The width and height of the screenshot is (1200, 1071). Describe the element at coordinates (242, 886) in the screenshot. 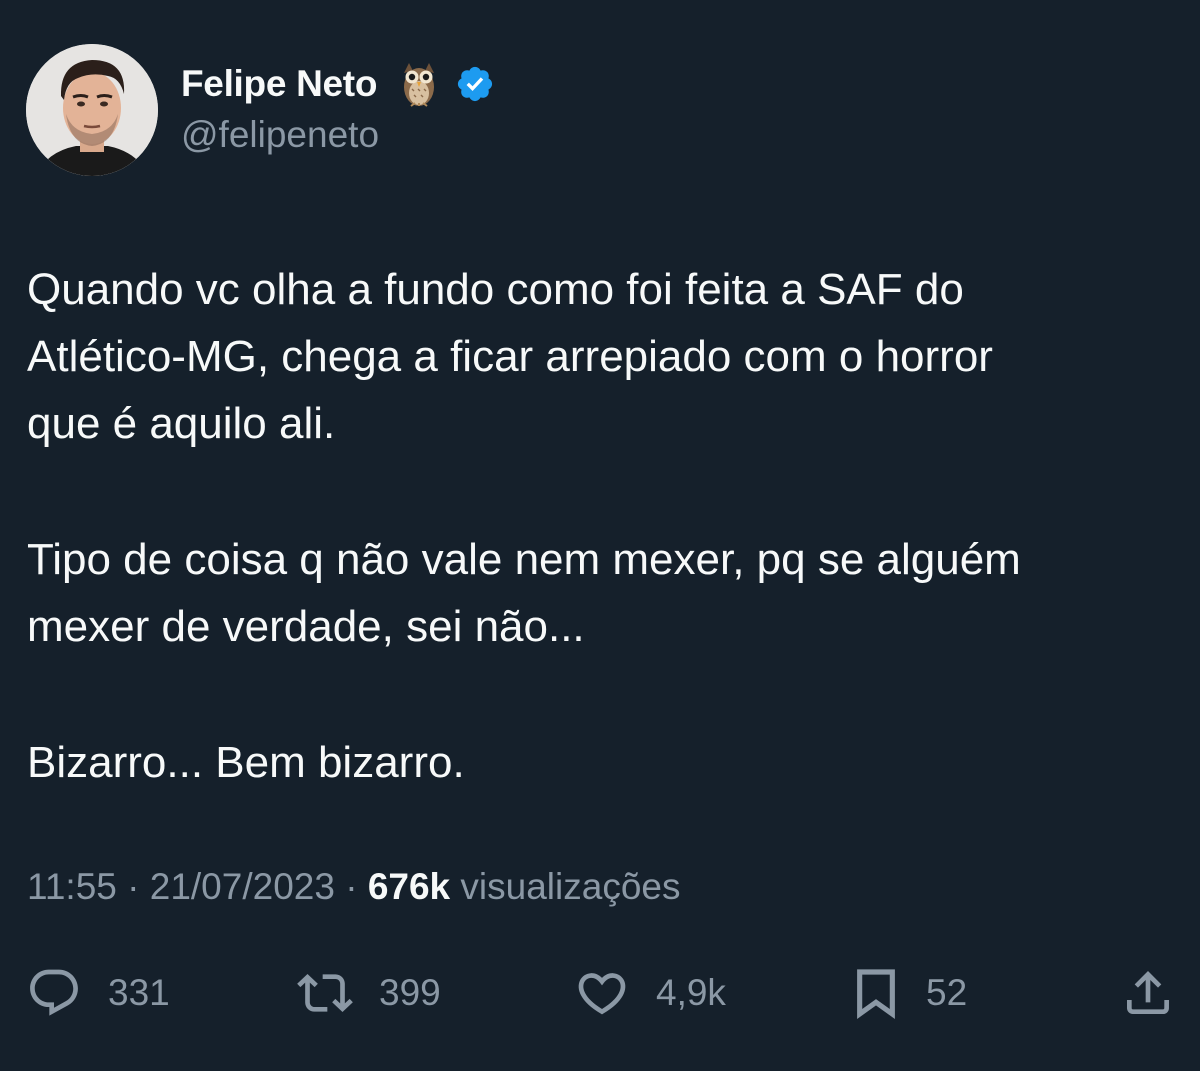

I see `tweet-date: 21/07/2023` at that location.